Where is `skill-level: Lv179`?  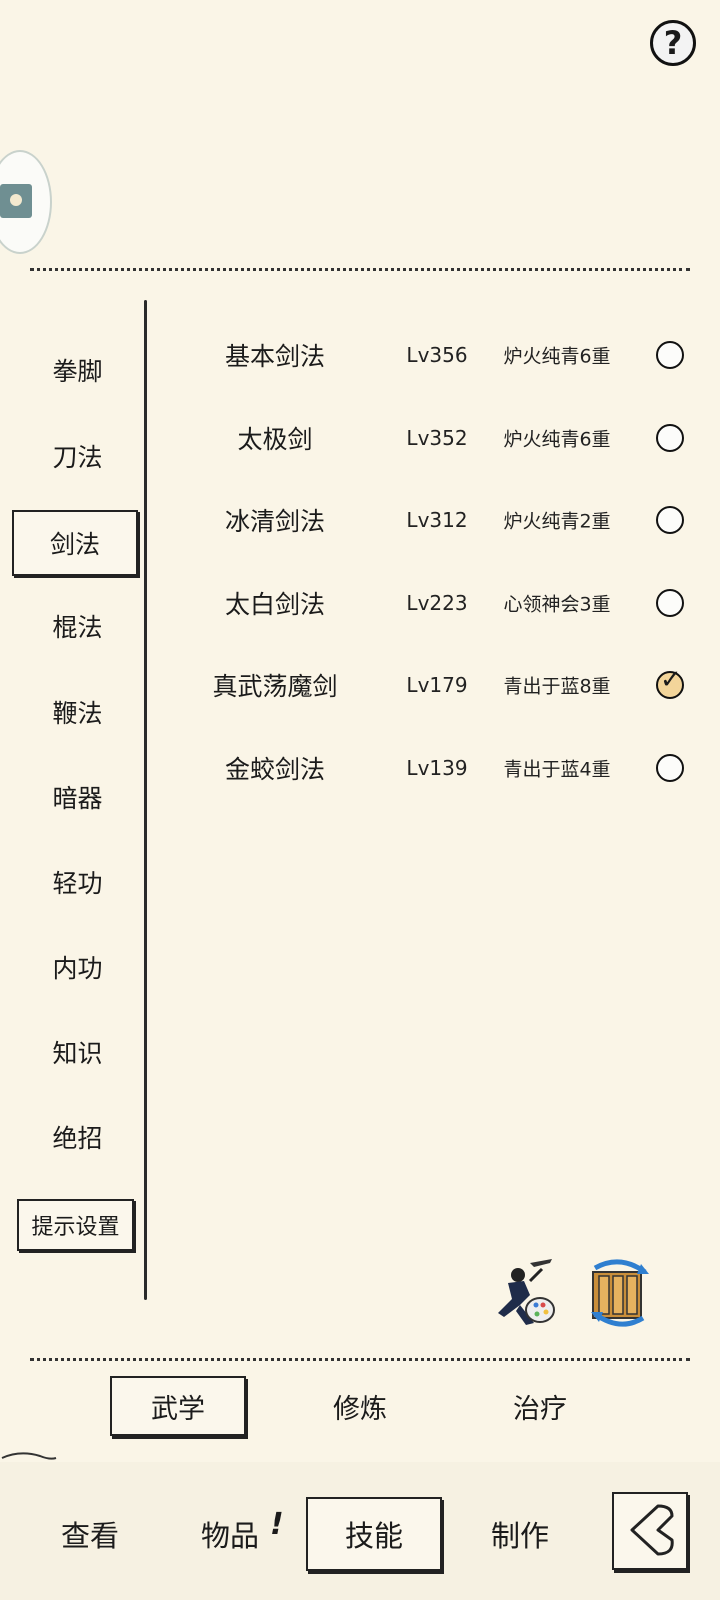
skill-level: Lv179 is located at coordinates (437, 685).